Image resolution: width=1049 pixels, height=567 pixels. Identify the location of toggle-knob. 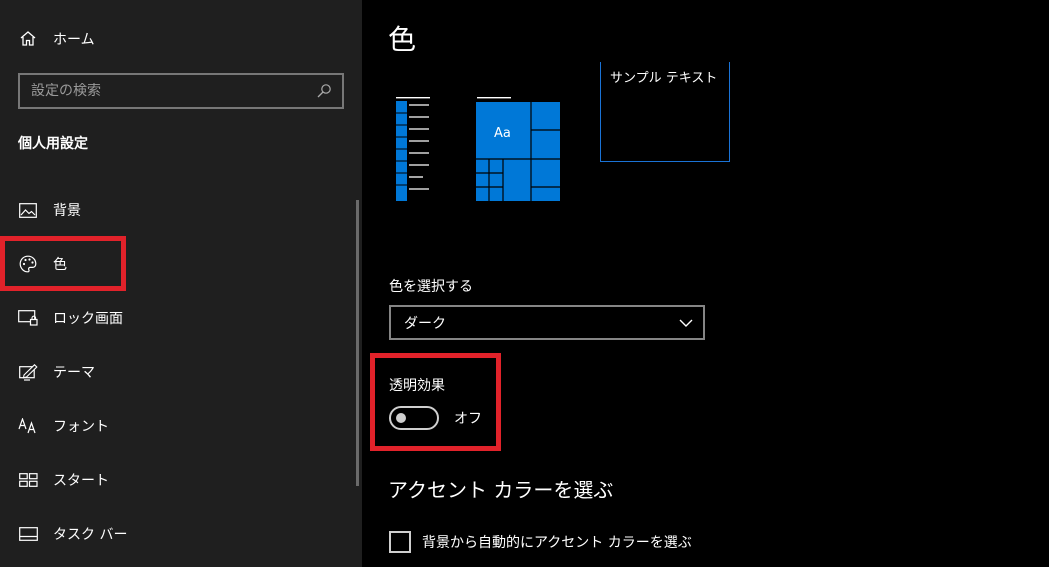
(401, 418).